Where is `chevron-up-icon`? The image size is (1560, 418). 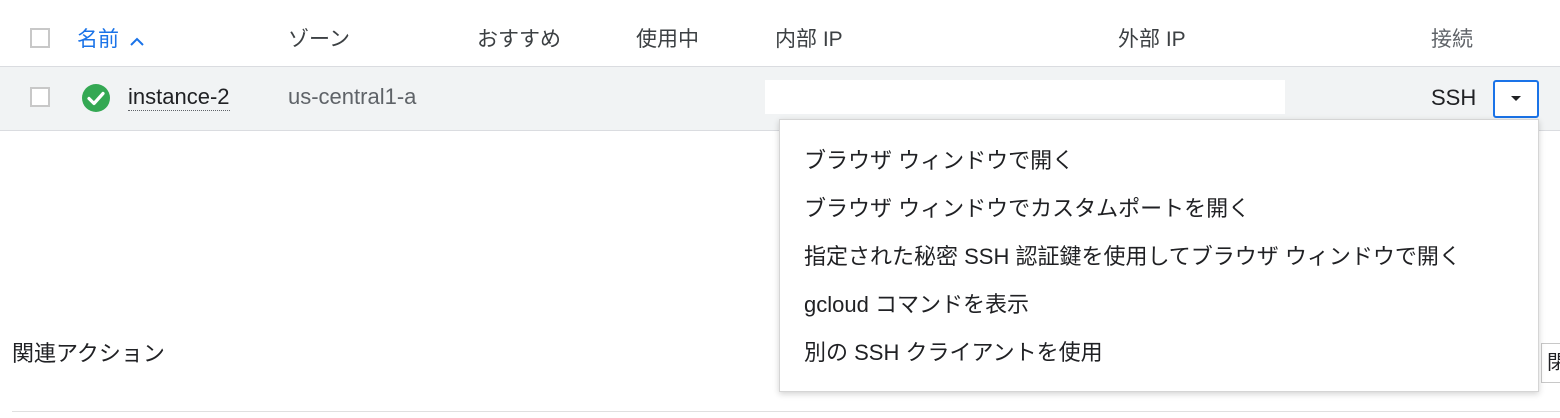
chevron-up-icon is located at coordinates (137, 40).